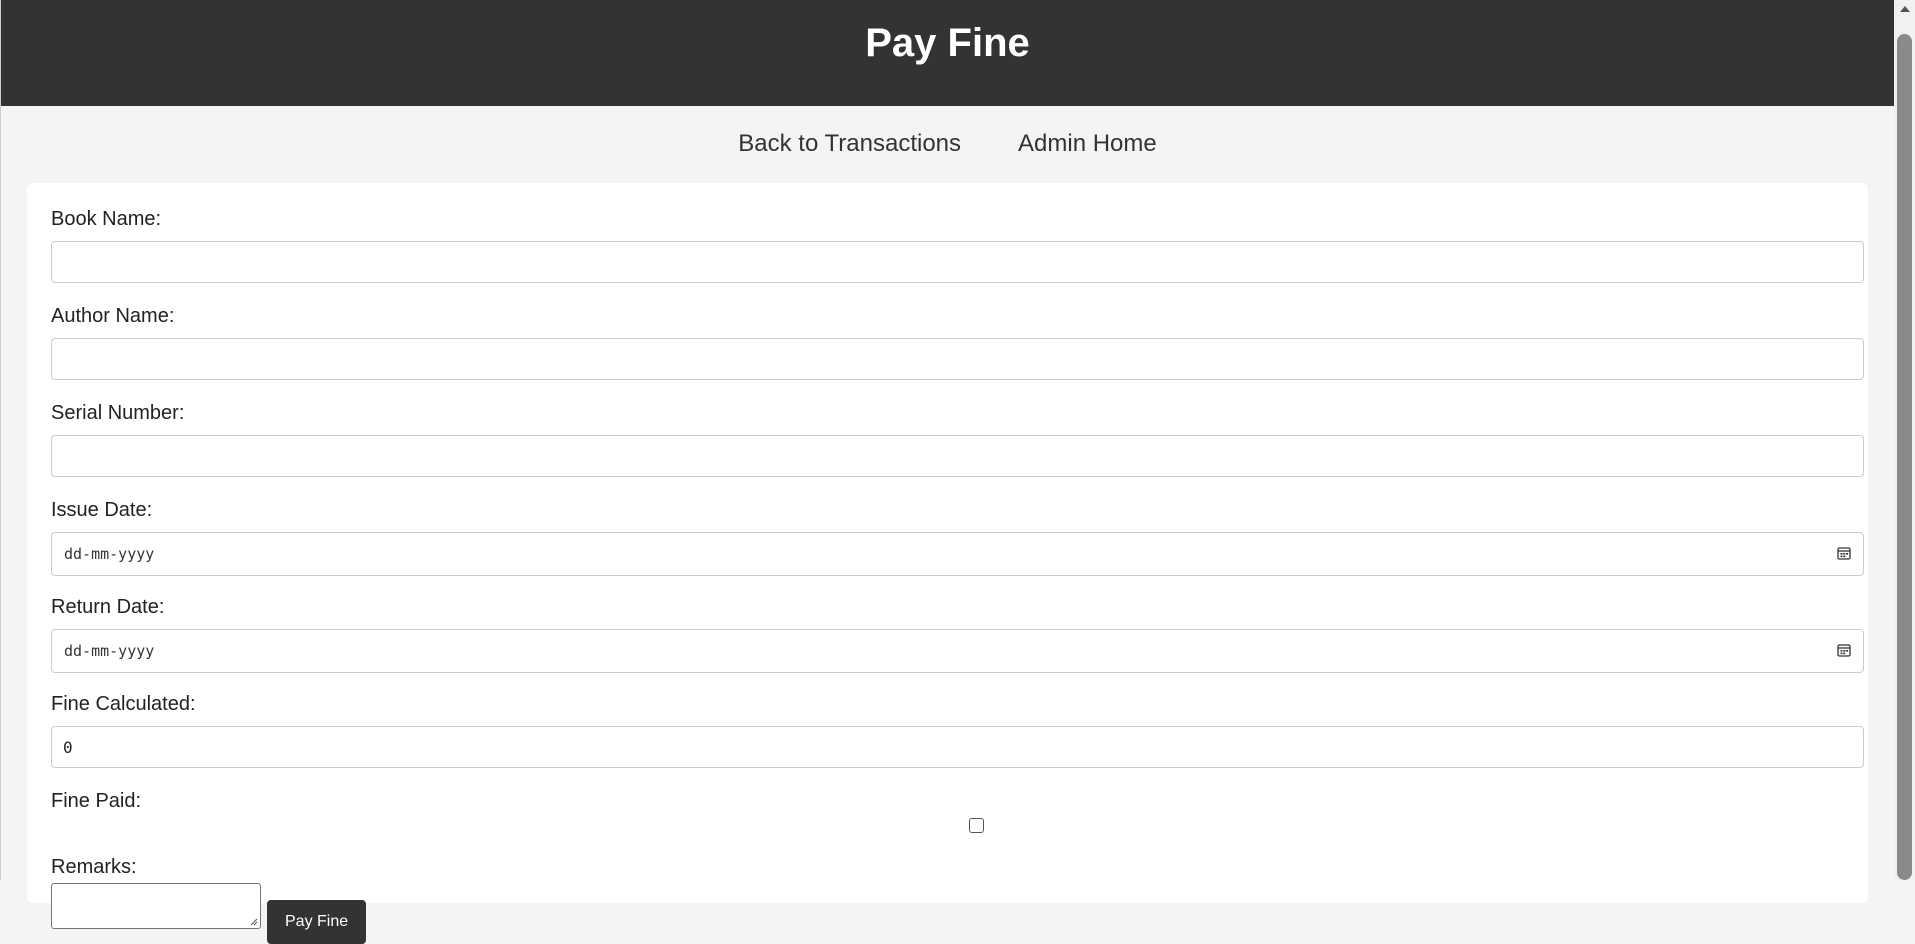  I want to click on issue-date-field: Issue Date: dd-mm-yyyy, so click(957, 537).